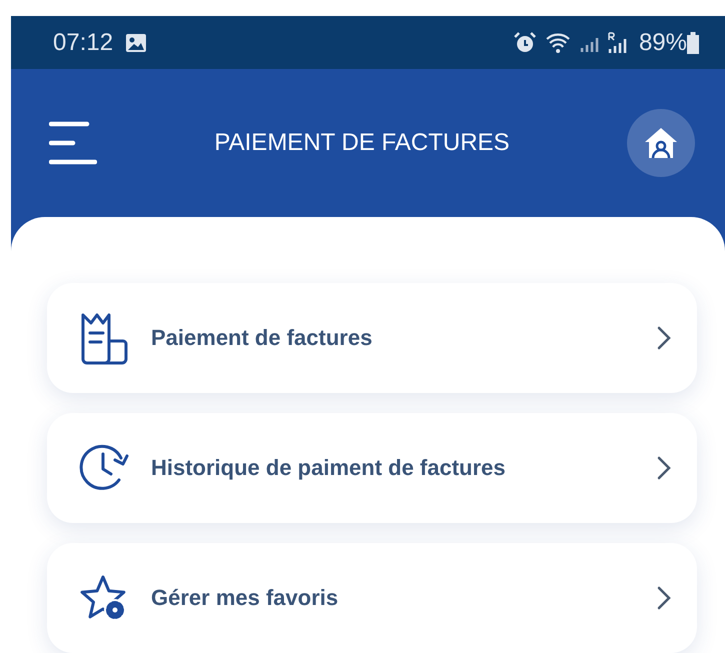  Describe the element at coordinates (83, 42) in the screenshot. I see `status-time: 07:12` at that location.